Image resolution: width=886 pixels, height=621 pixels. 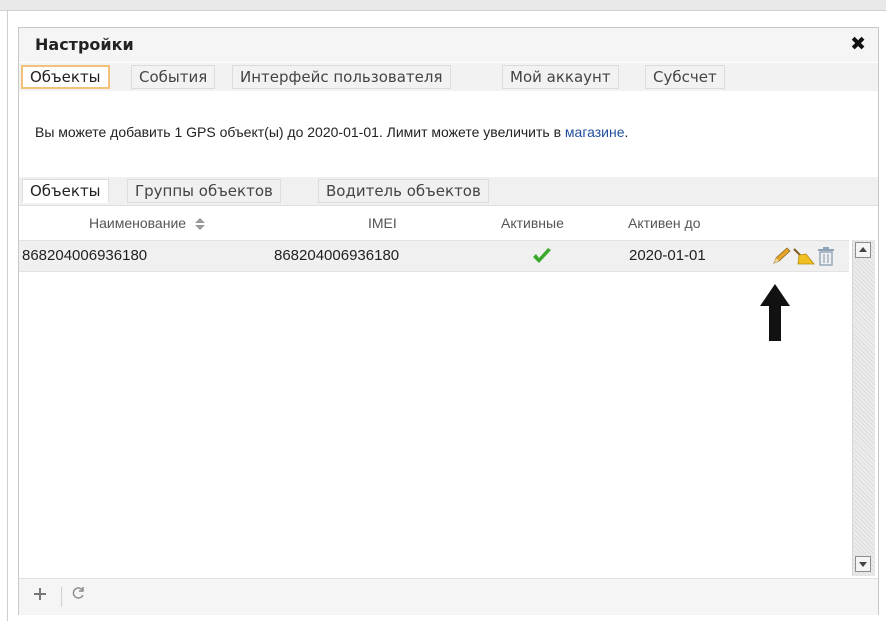 I want to click on scroll-down-button, so click(x=863, y=564).